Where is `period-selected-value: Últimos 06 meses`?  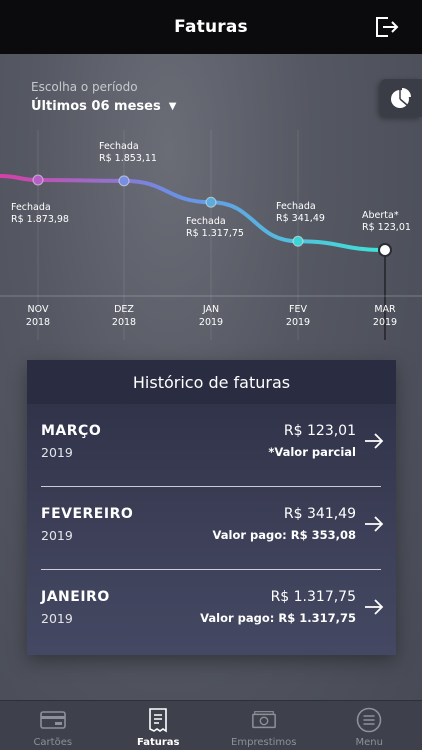
period-selected-value: Últimos 06 meses is located at coordinates (96, 106).